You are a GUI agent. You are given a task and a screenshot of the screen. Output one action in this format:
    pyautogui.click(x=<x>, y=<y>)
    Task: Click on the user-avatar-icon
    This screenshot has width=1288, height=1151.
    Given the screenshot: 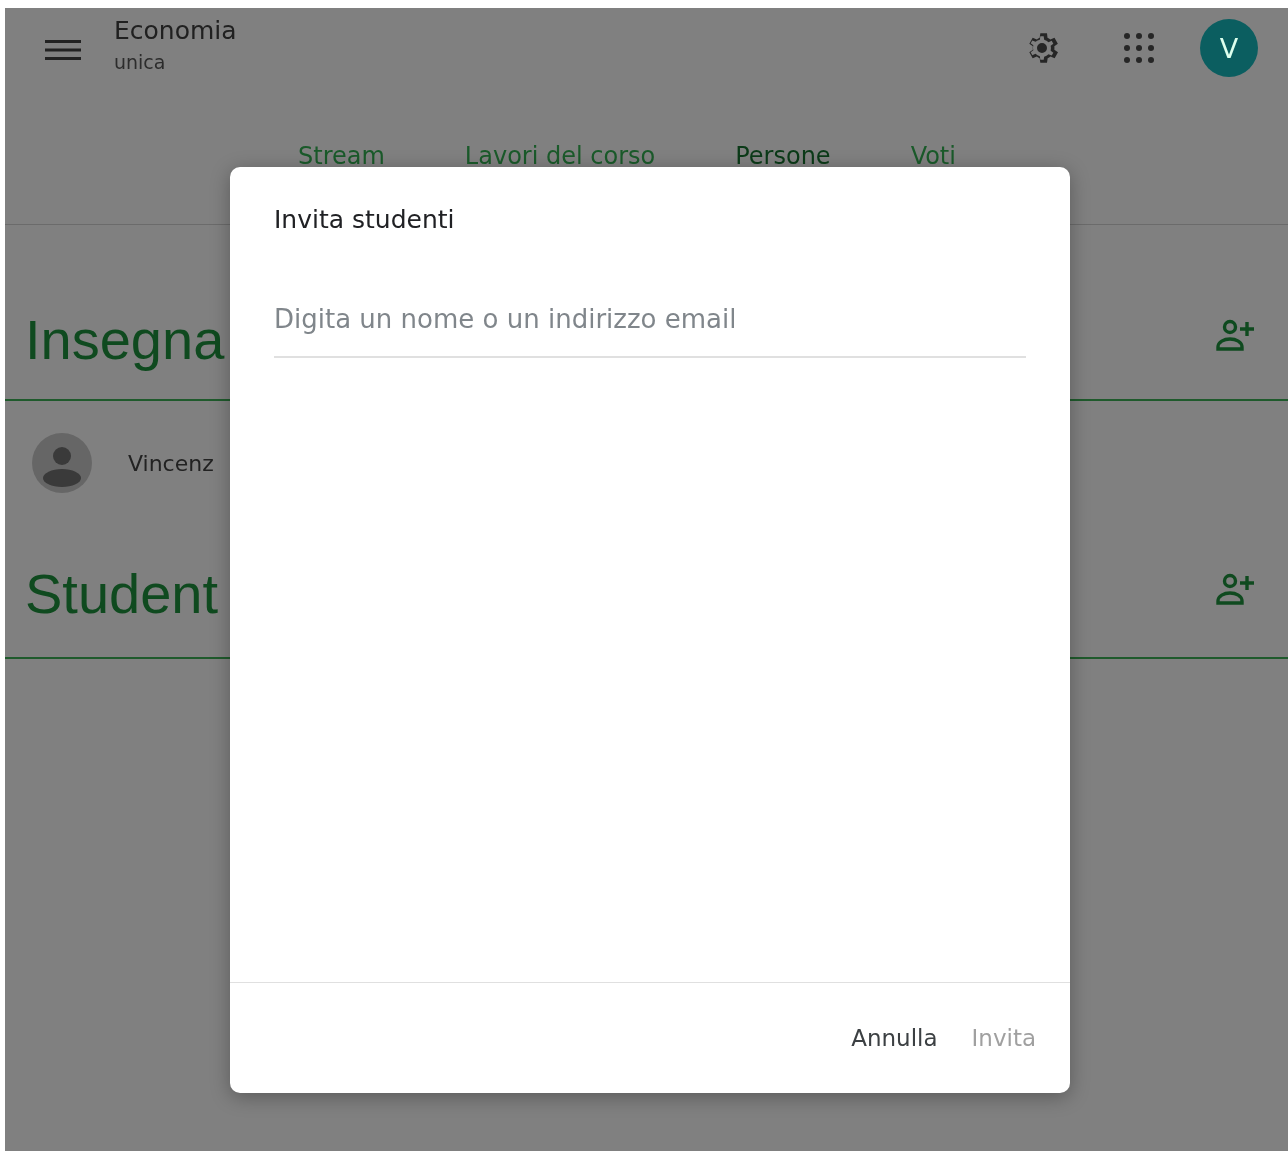 What is the action you would take?
    pyautogui.click(x=62, y=463)
    